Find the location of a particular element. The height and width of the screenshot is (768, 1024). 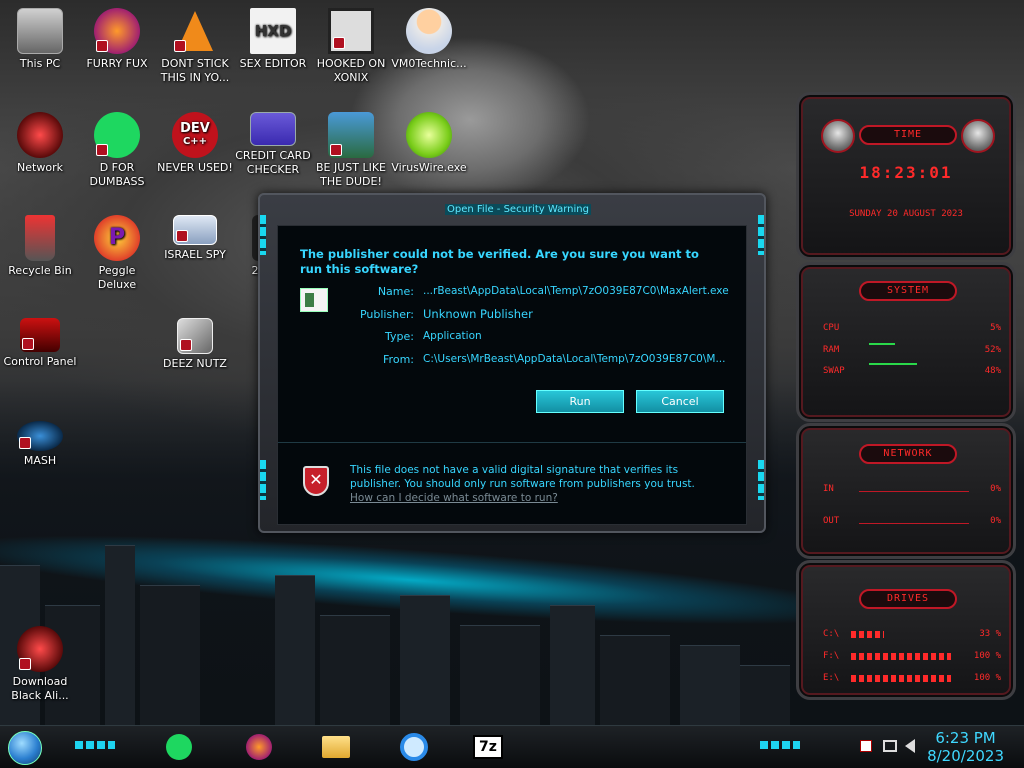

desktop-icon-be-just-like: BE JUST LIKE THE DUDE! is located at coordinates (351, 150).